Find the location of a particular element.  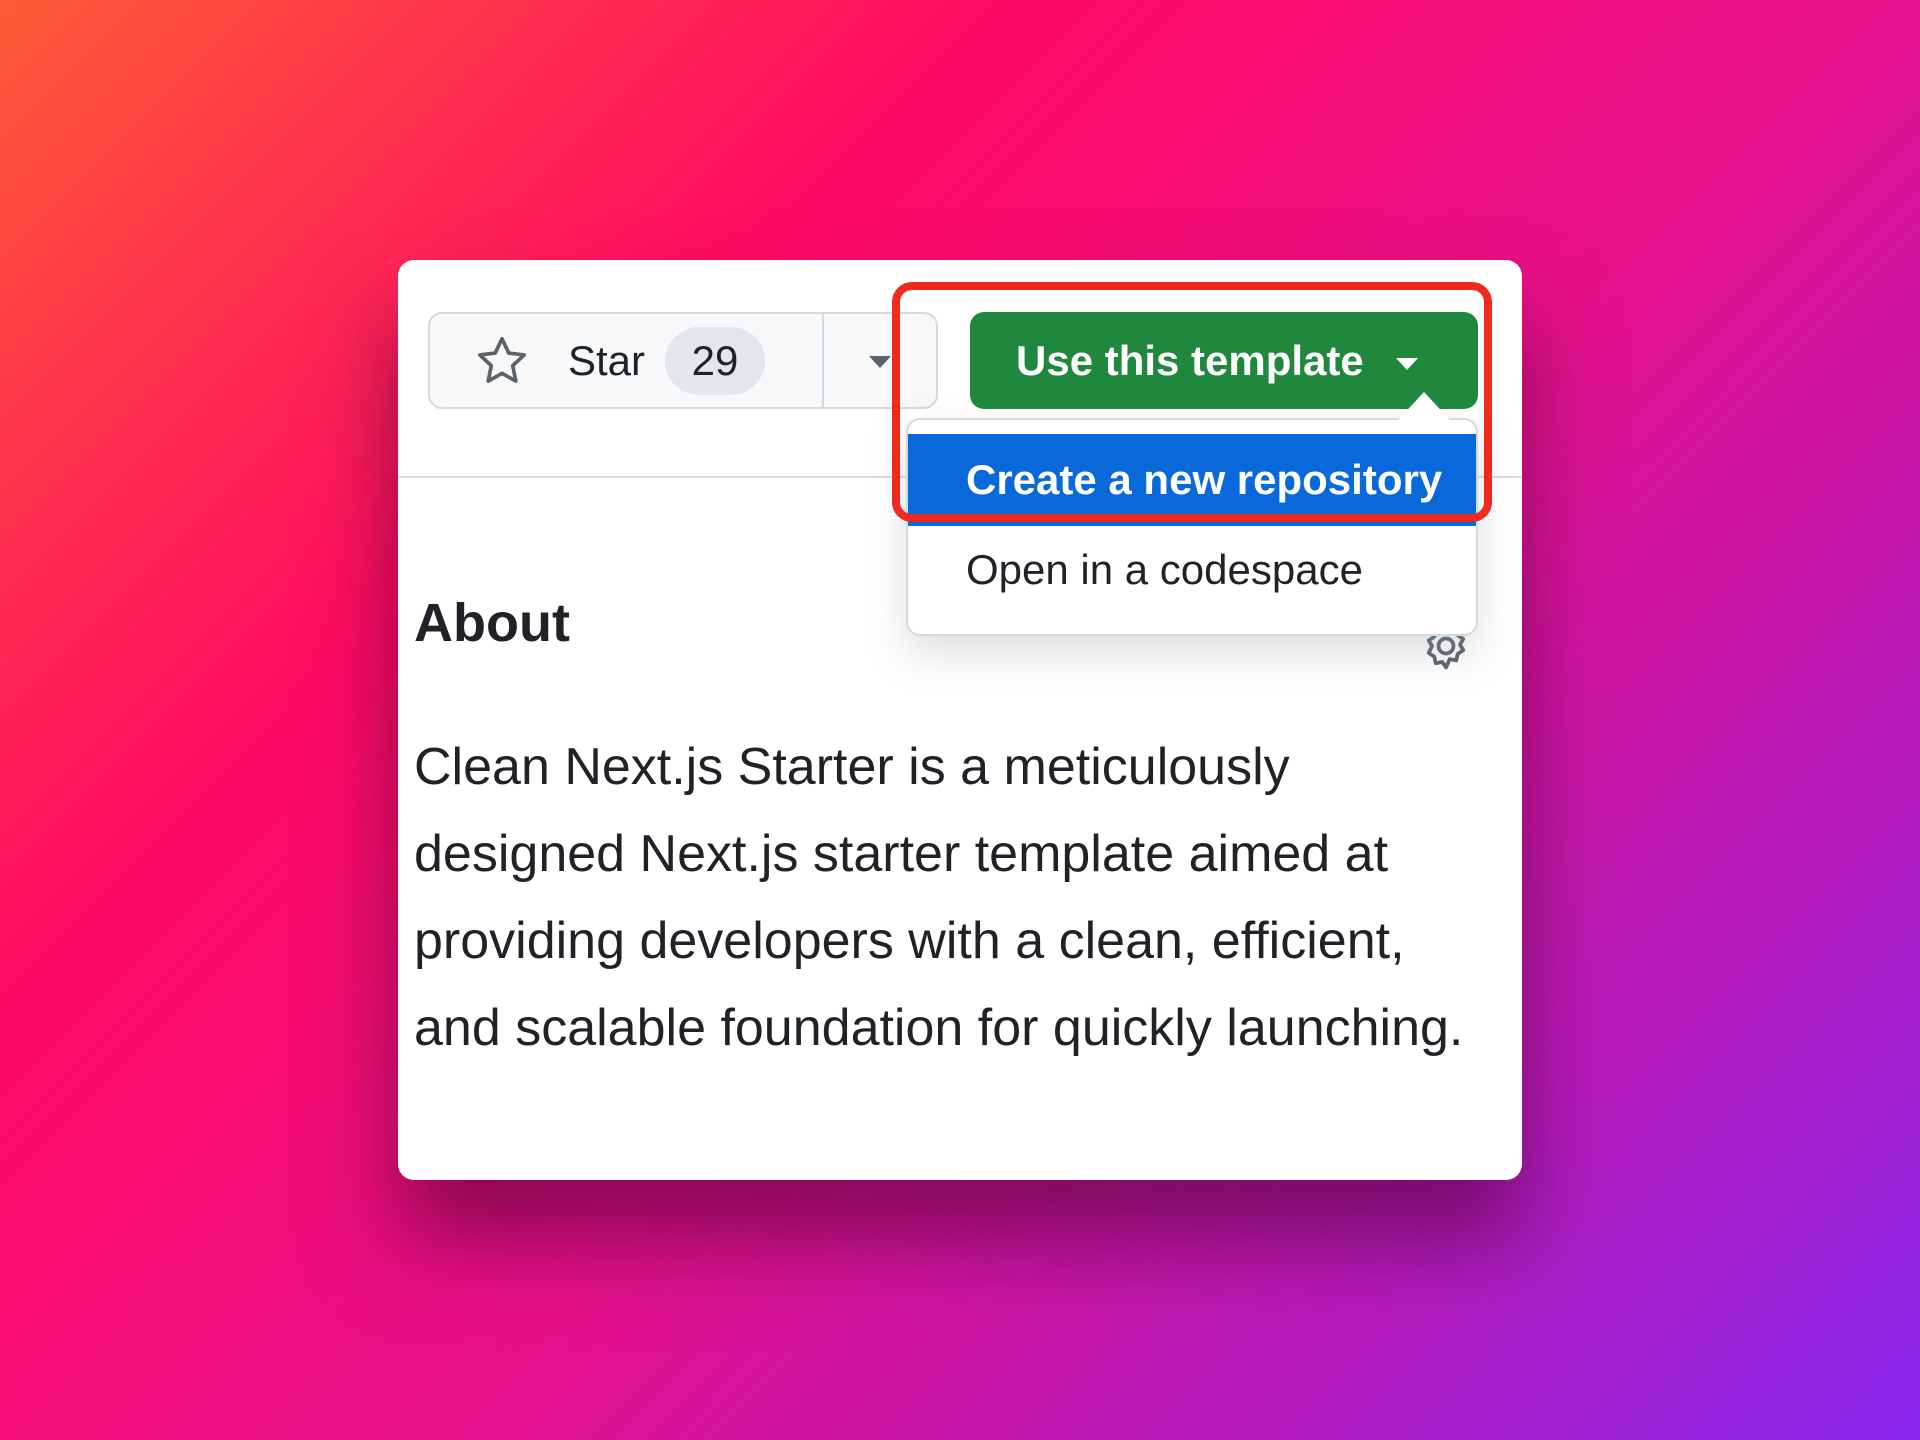

star-label: Star is located at coordinates (607, 360).